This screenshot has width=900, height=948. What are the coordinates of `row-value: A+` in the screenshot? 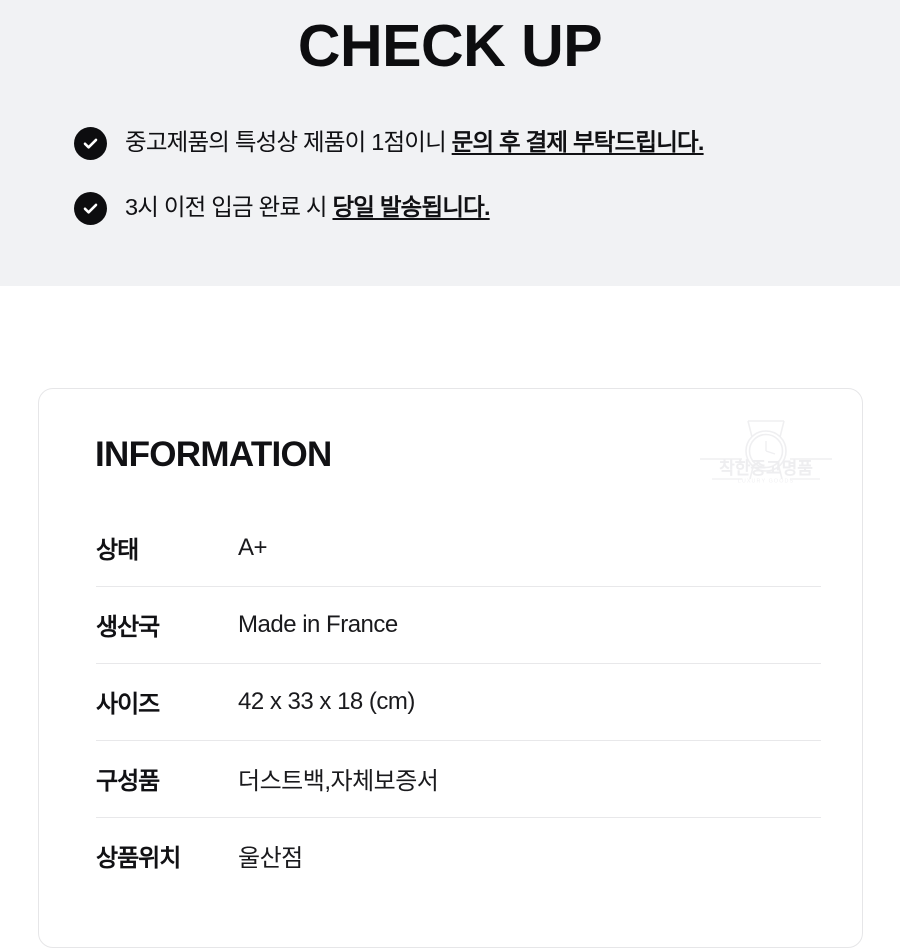 It's located at (253, 547).